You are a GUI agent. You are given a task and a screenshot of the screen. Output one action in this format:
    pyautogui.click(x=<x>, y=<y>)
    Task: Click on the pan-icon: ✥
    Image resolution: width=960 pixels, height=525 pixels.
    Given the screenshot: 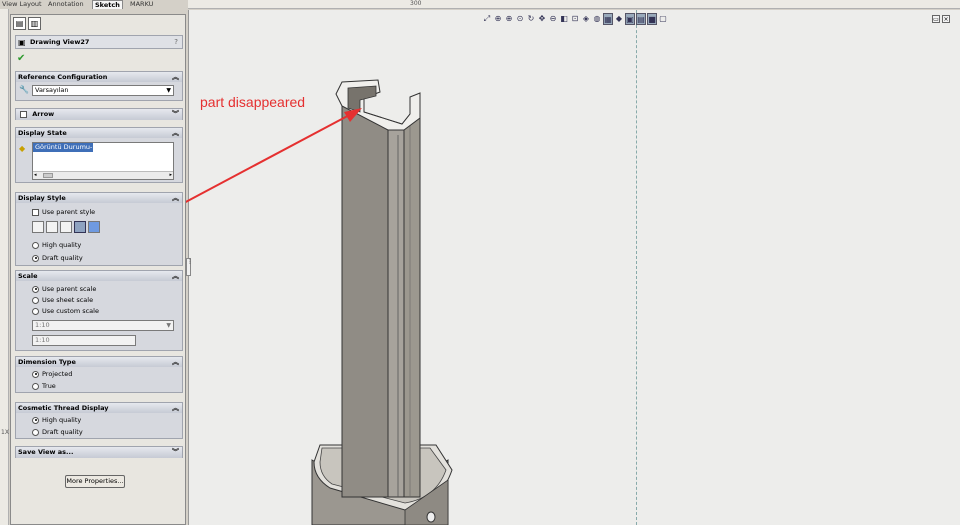 What is the action you would take?
    pyautogui.click(x=542, y=19)
    